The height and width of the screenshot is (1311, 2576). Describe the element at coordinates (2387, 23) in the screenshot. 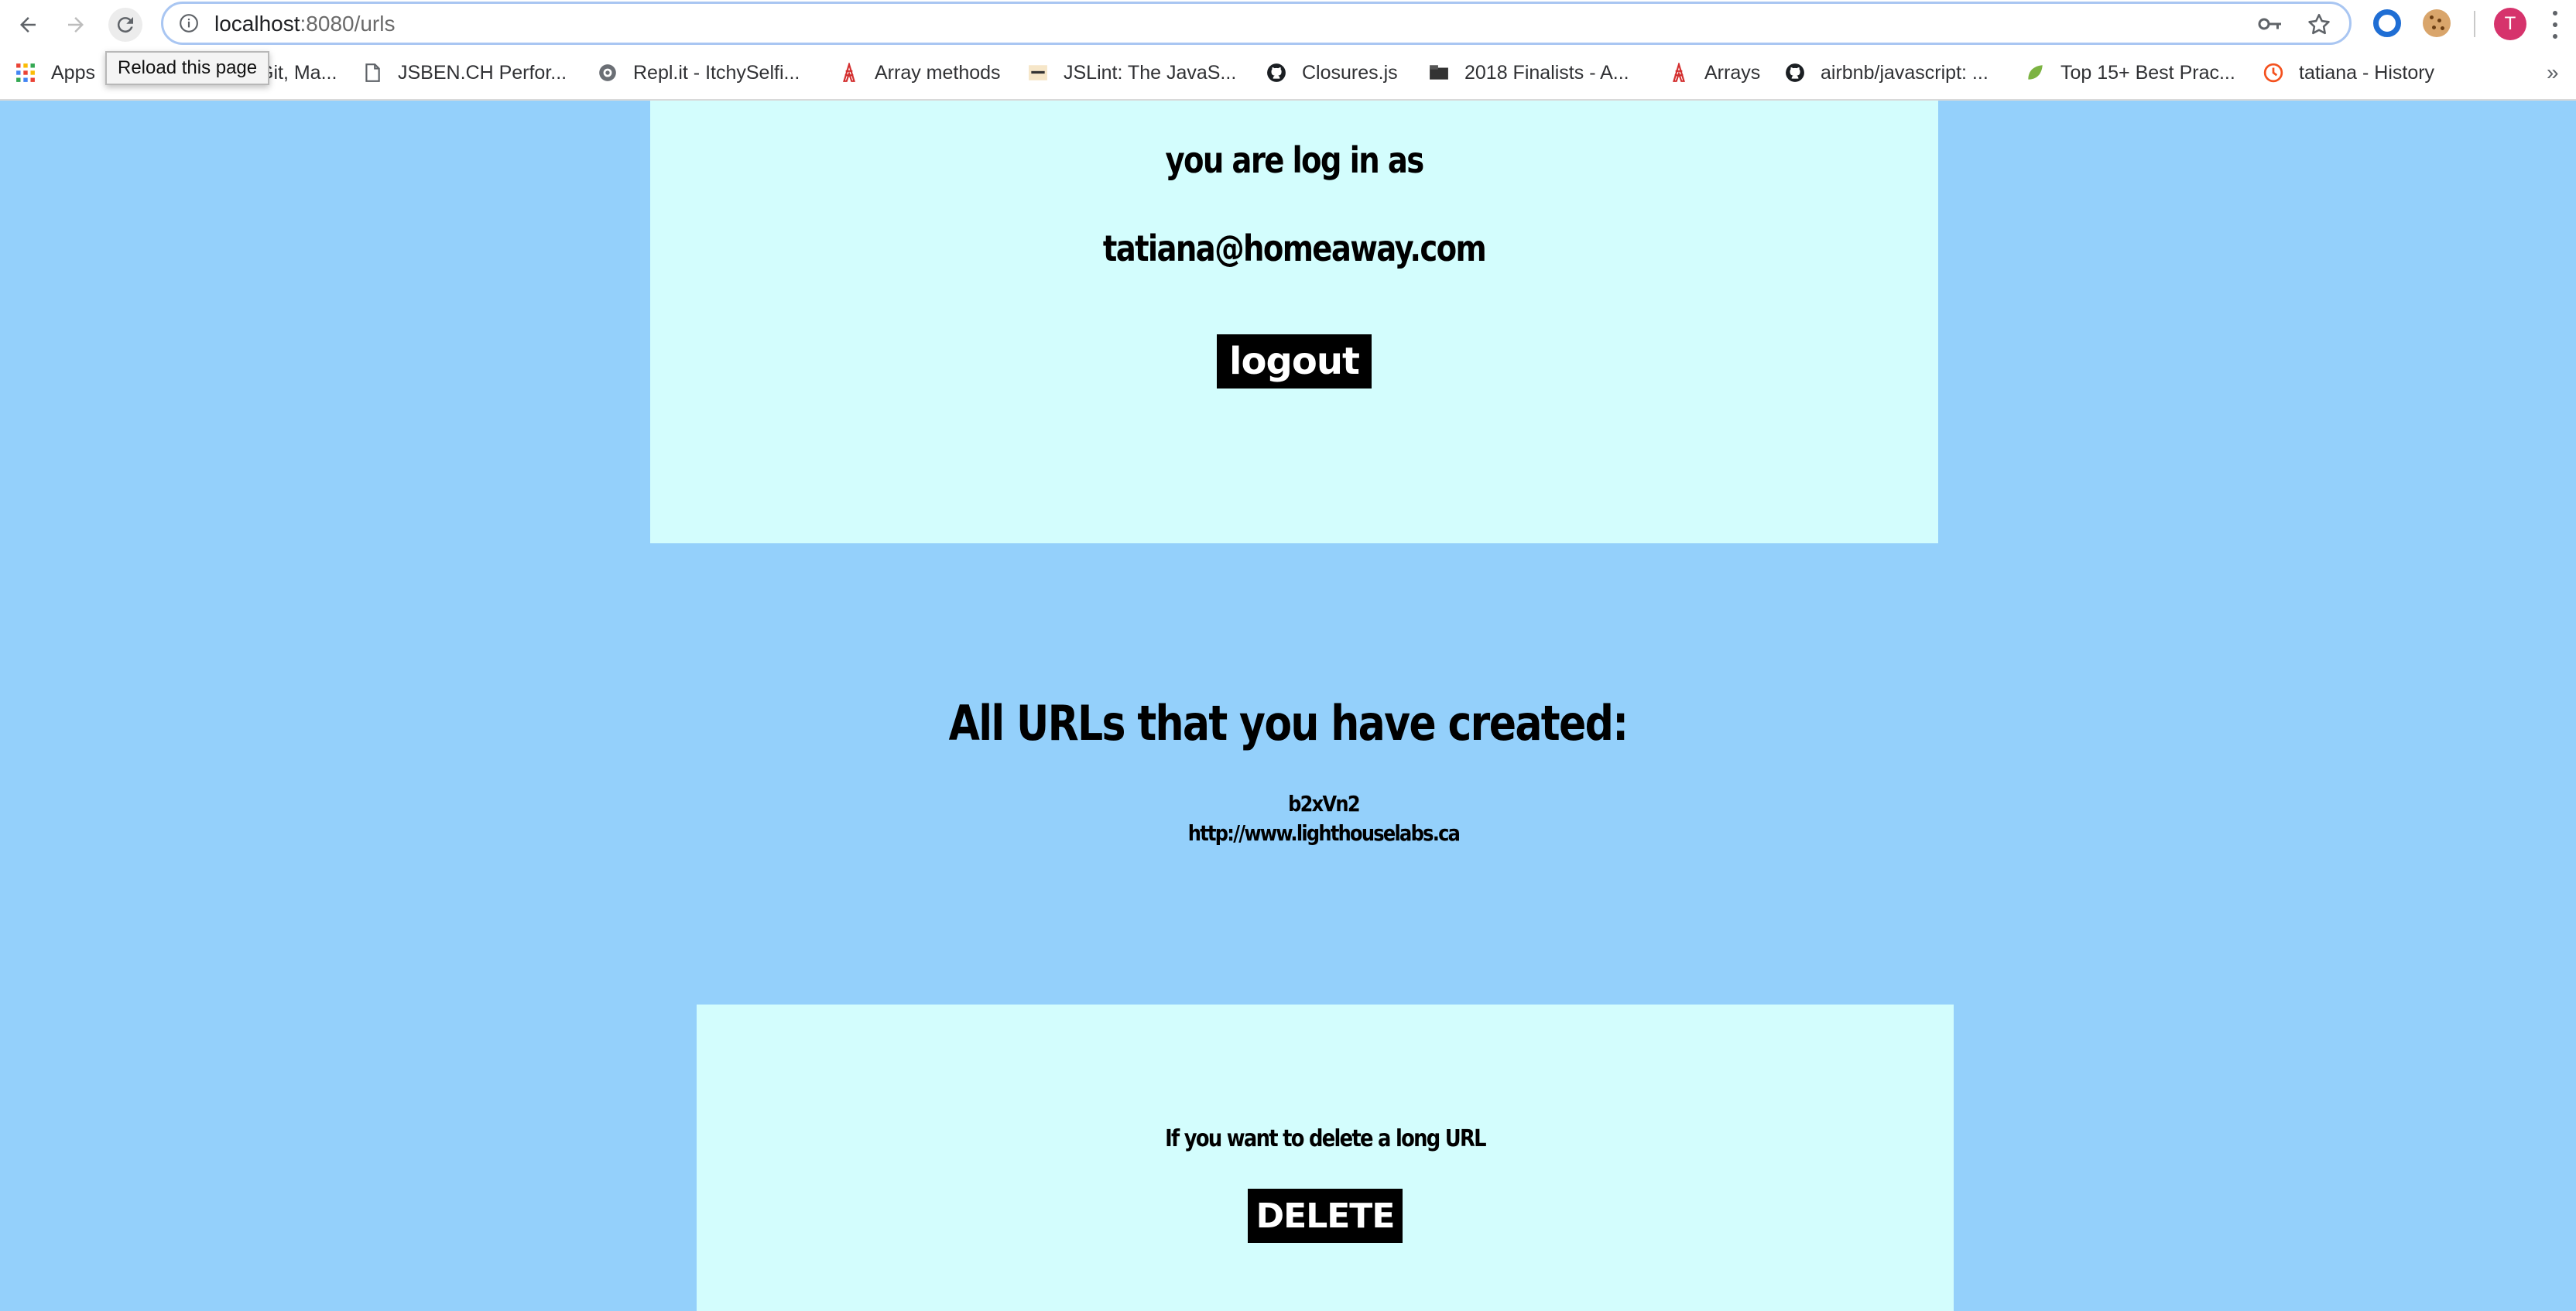

I see `extension-circle-icon` at that location.